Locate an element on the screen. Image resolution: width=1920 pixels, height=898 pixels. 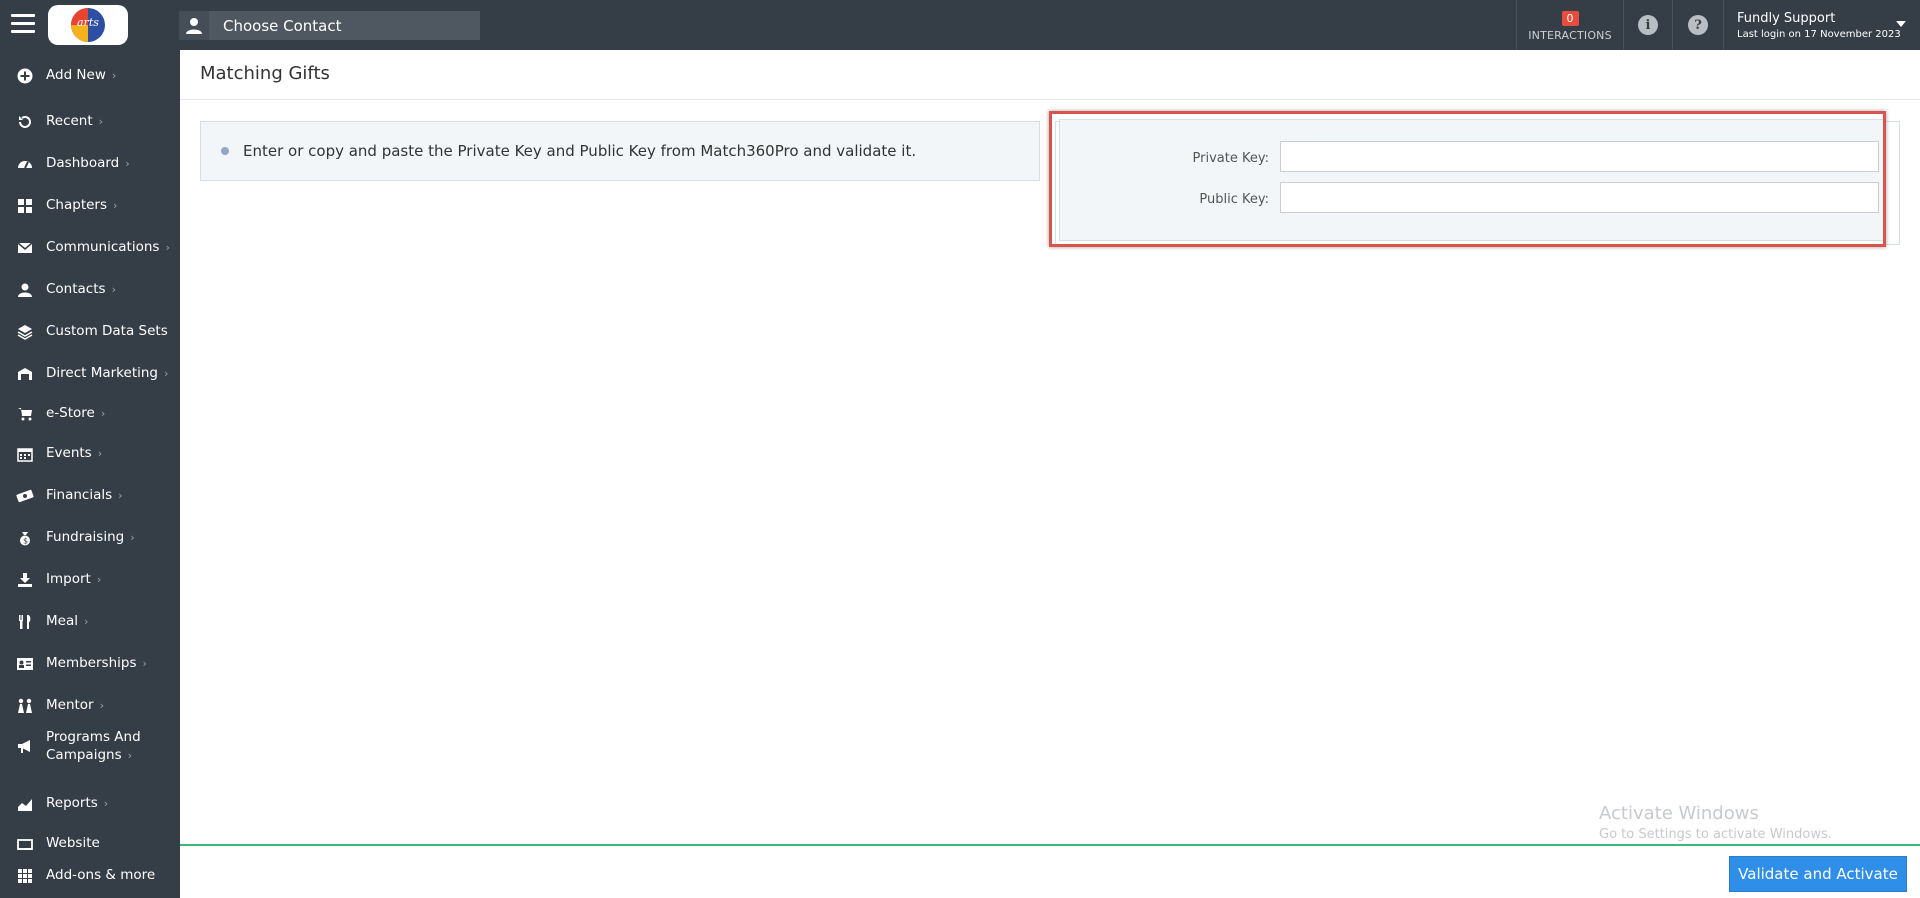
layers-icon is located at coordinates (25, 332).